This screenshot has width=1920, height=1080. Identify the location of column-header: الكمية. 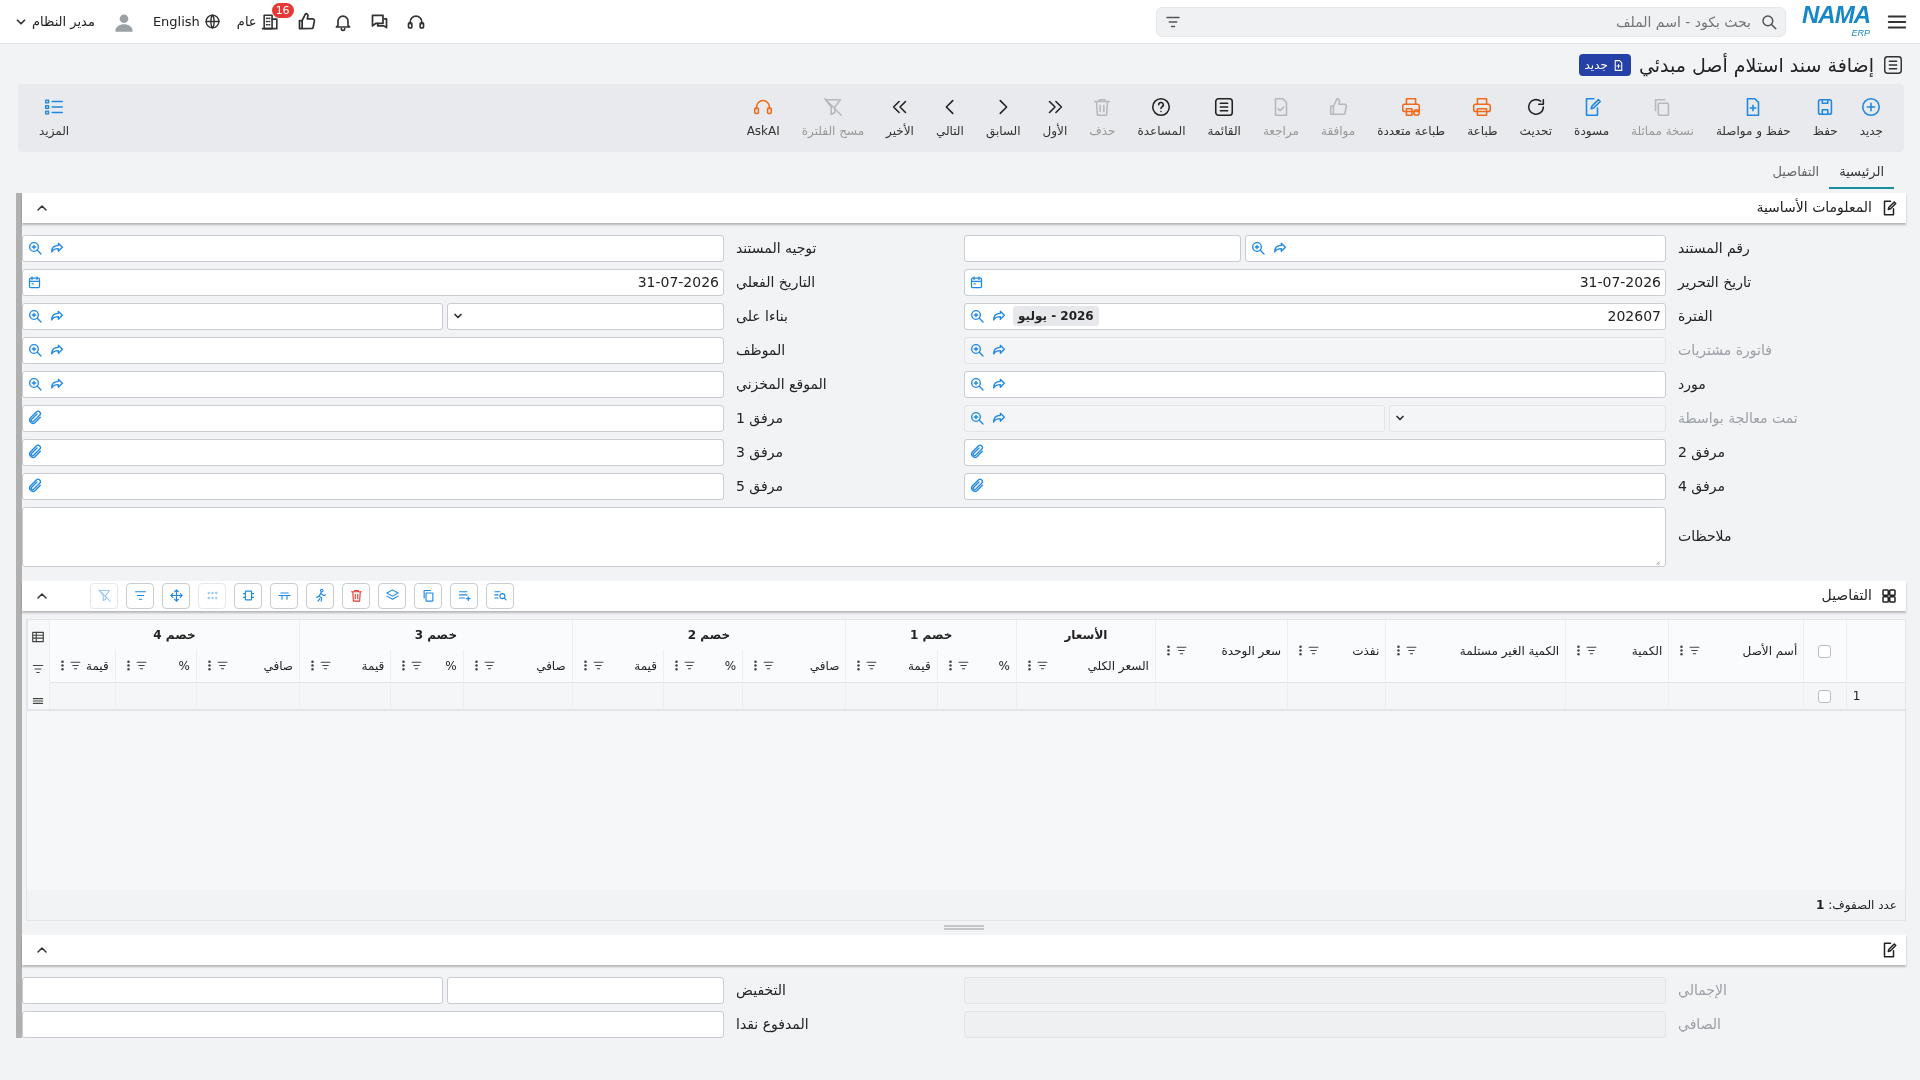
(1647, 650).